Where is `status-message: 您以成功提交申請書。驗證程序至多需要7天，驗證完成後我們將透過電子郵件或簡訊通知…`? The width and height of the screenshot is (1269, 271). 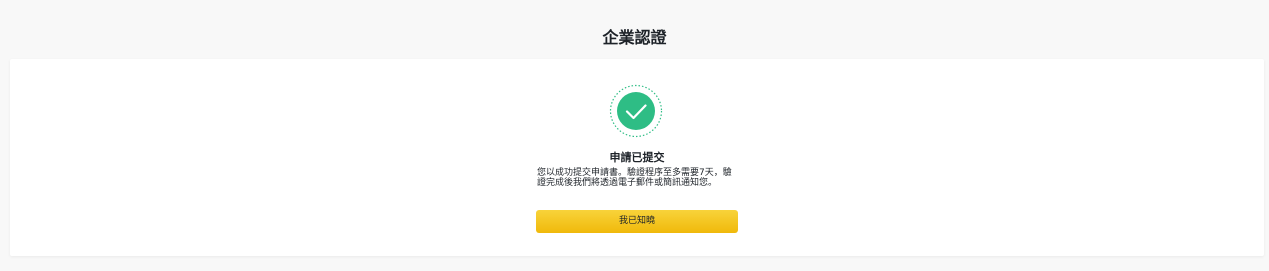 status-message: 您以成功提交申請書。驗證程序至多需要7天，驗證完成後我們將透過電子郵件或簡訊通知… is located at coordinates (634, 178).